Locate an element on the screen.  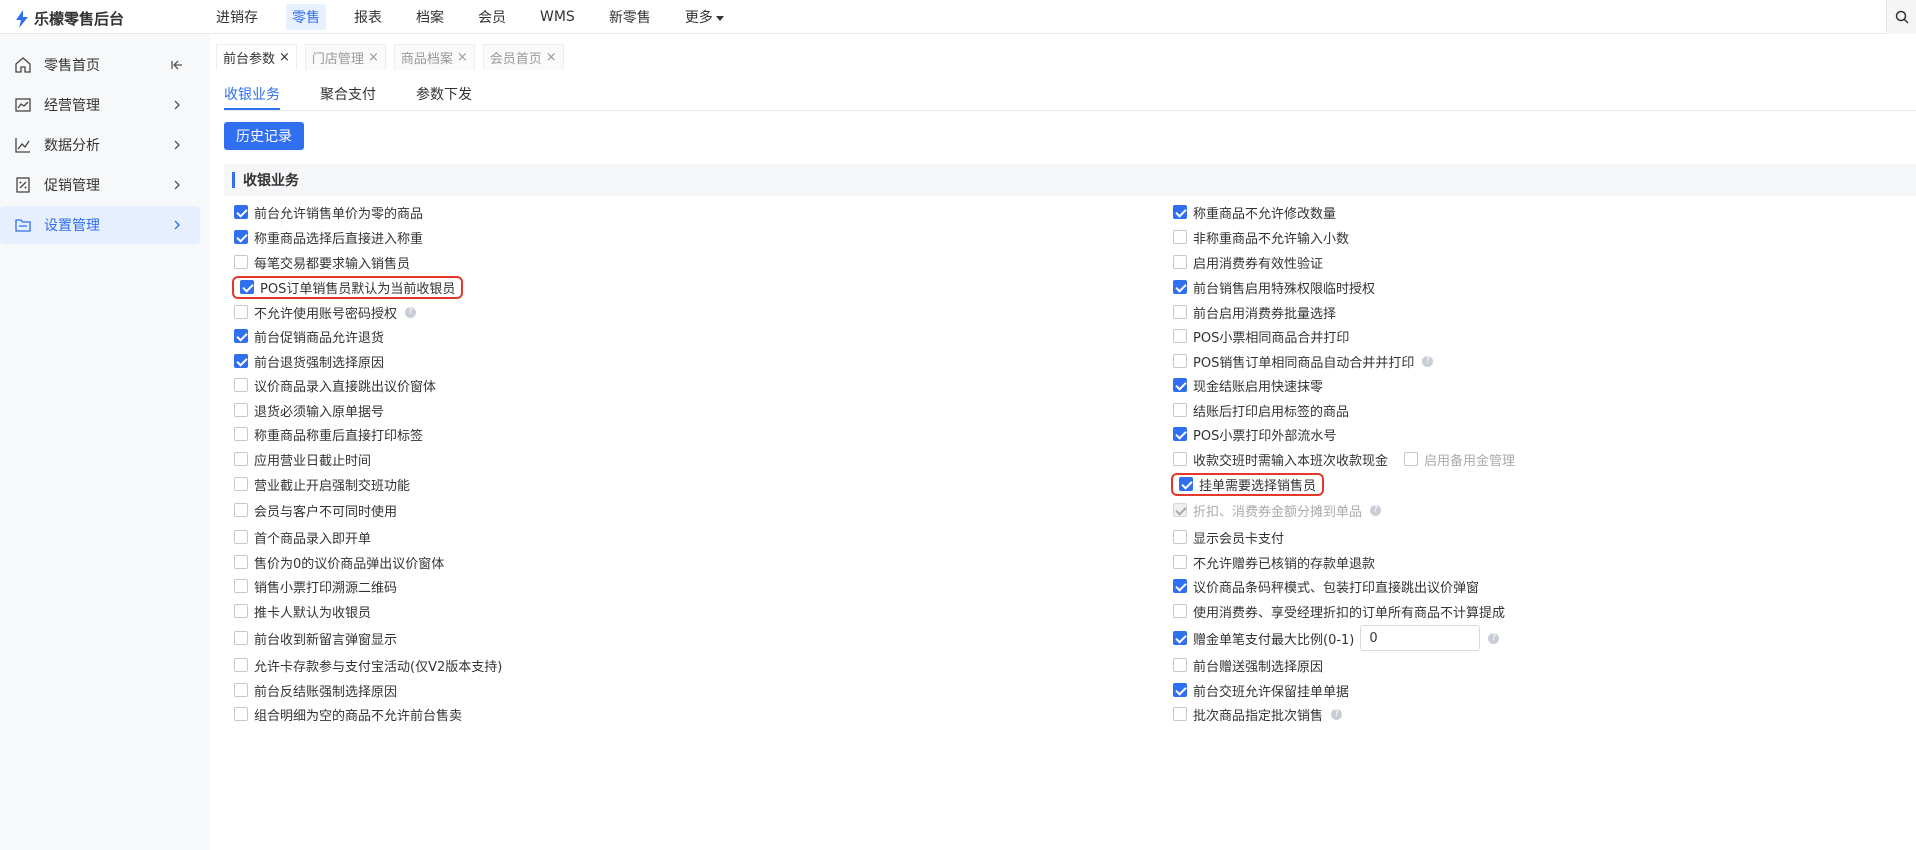
option-checkbox-label: 结账后打印启用标签的商品 is located at coordinates (1261, 410).